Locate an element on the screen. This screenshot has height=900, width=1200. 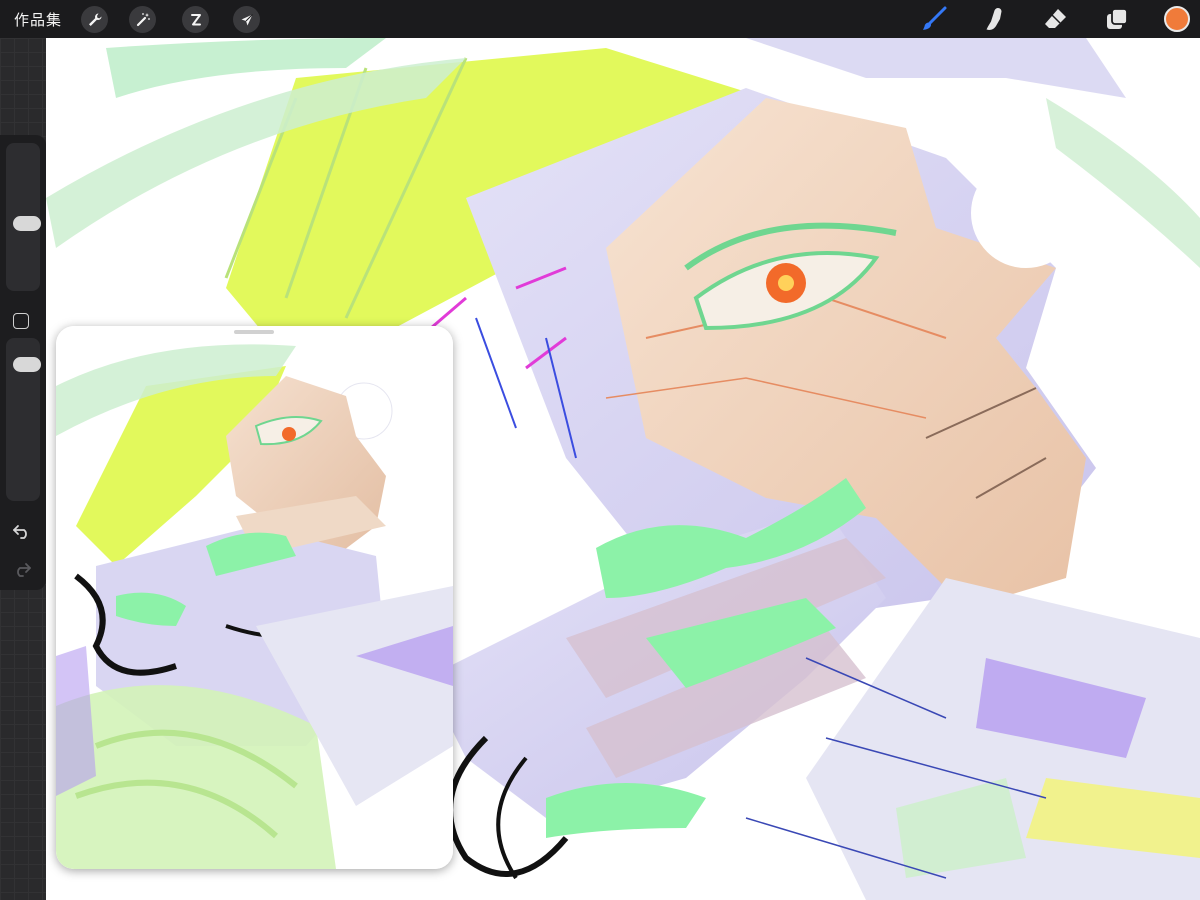
wrench-icon is located at coordinates (94, 19).